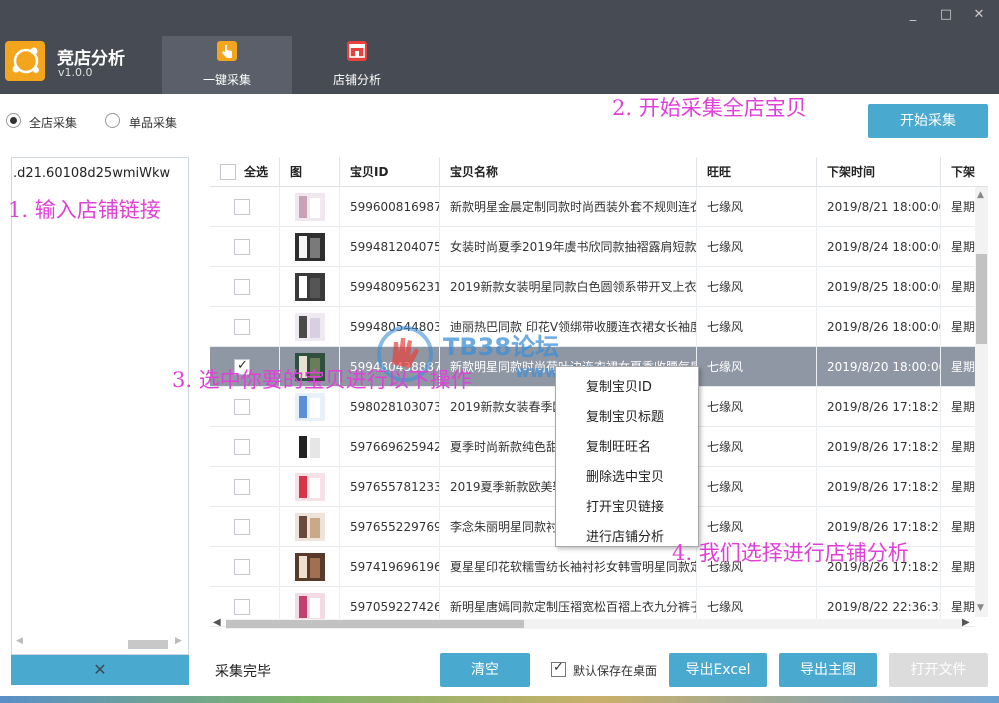 This screenshot has width=999, height=703. What do you see at coordinates (979, 15) in the screenshot?
I see `close-icon: ✕` at bounding box center [979, 15].